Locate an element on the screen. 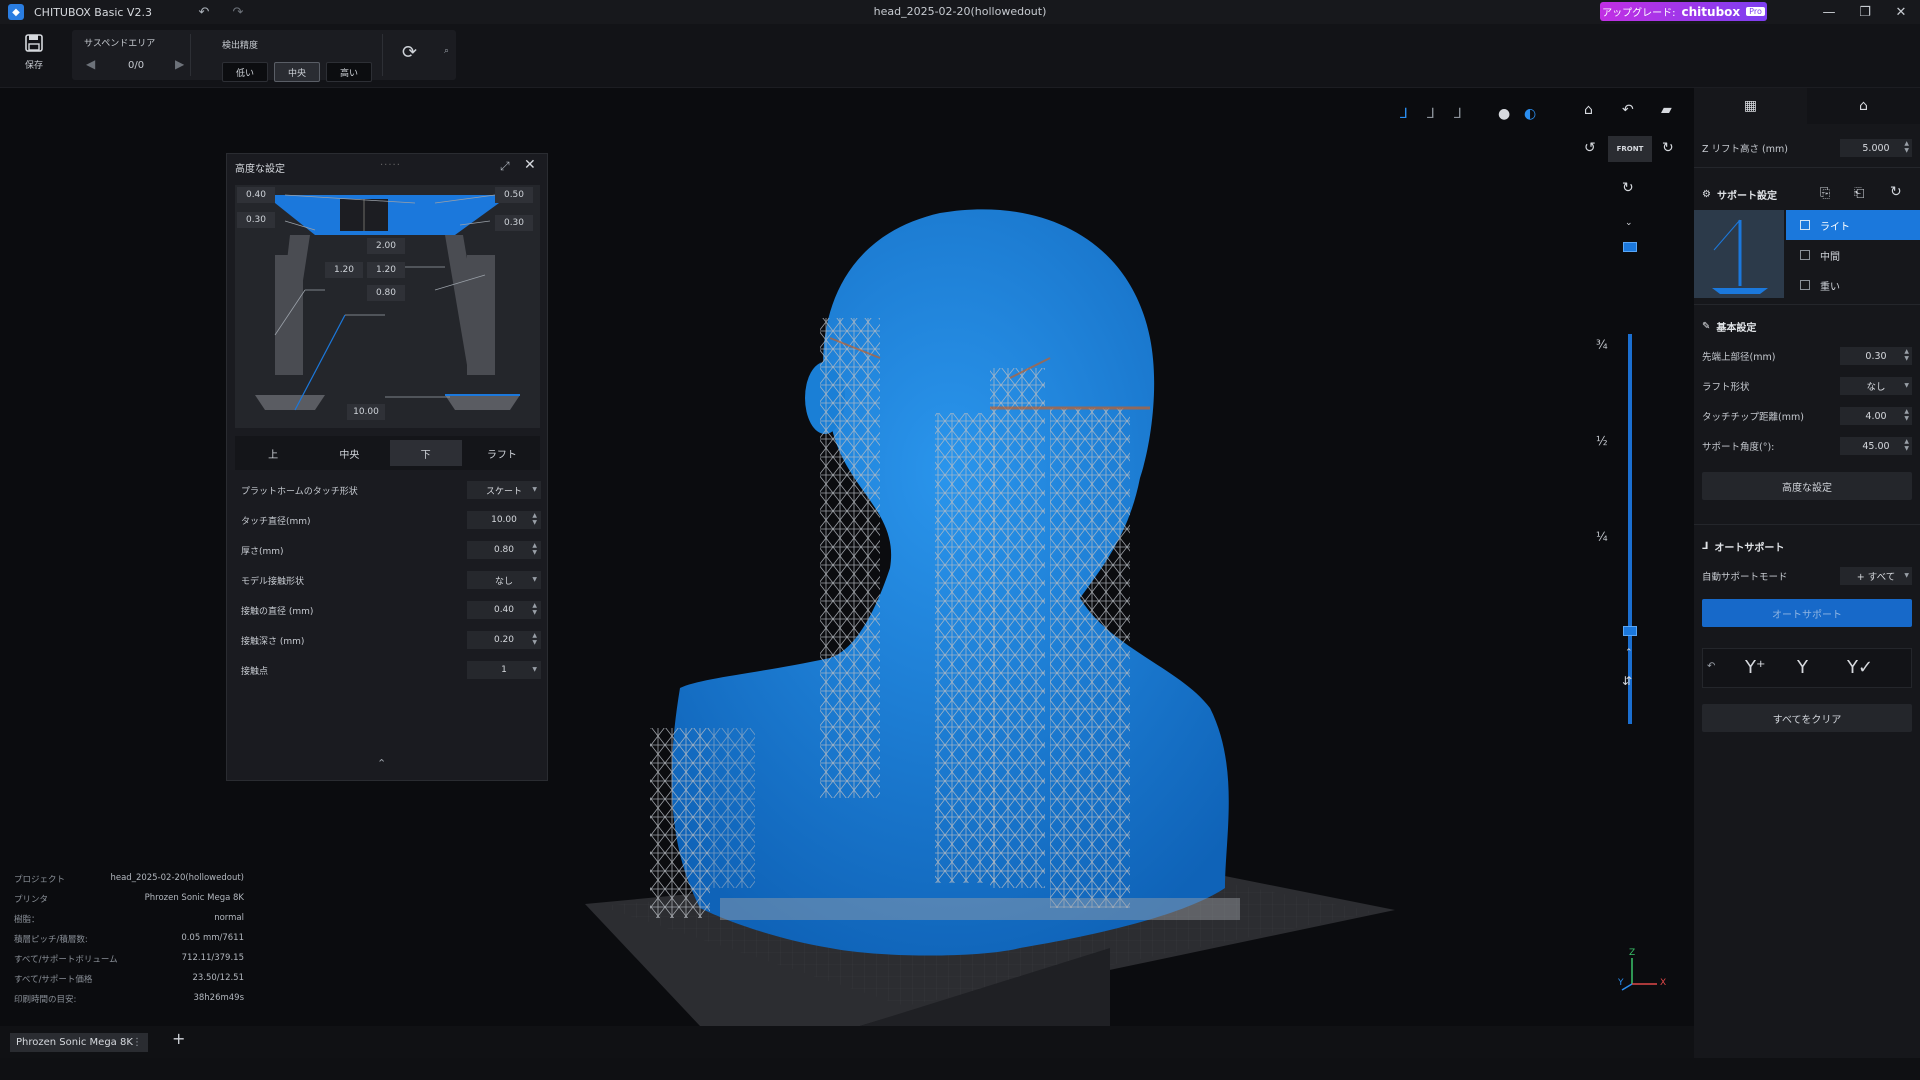 The image size is (1920, 1080). home-view-icon: ⌂ is located at coordinates (1588, 110).